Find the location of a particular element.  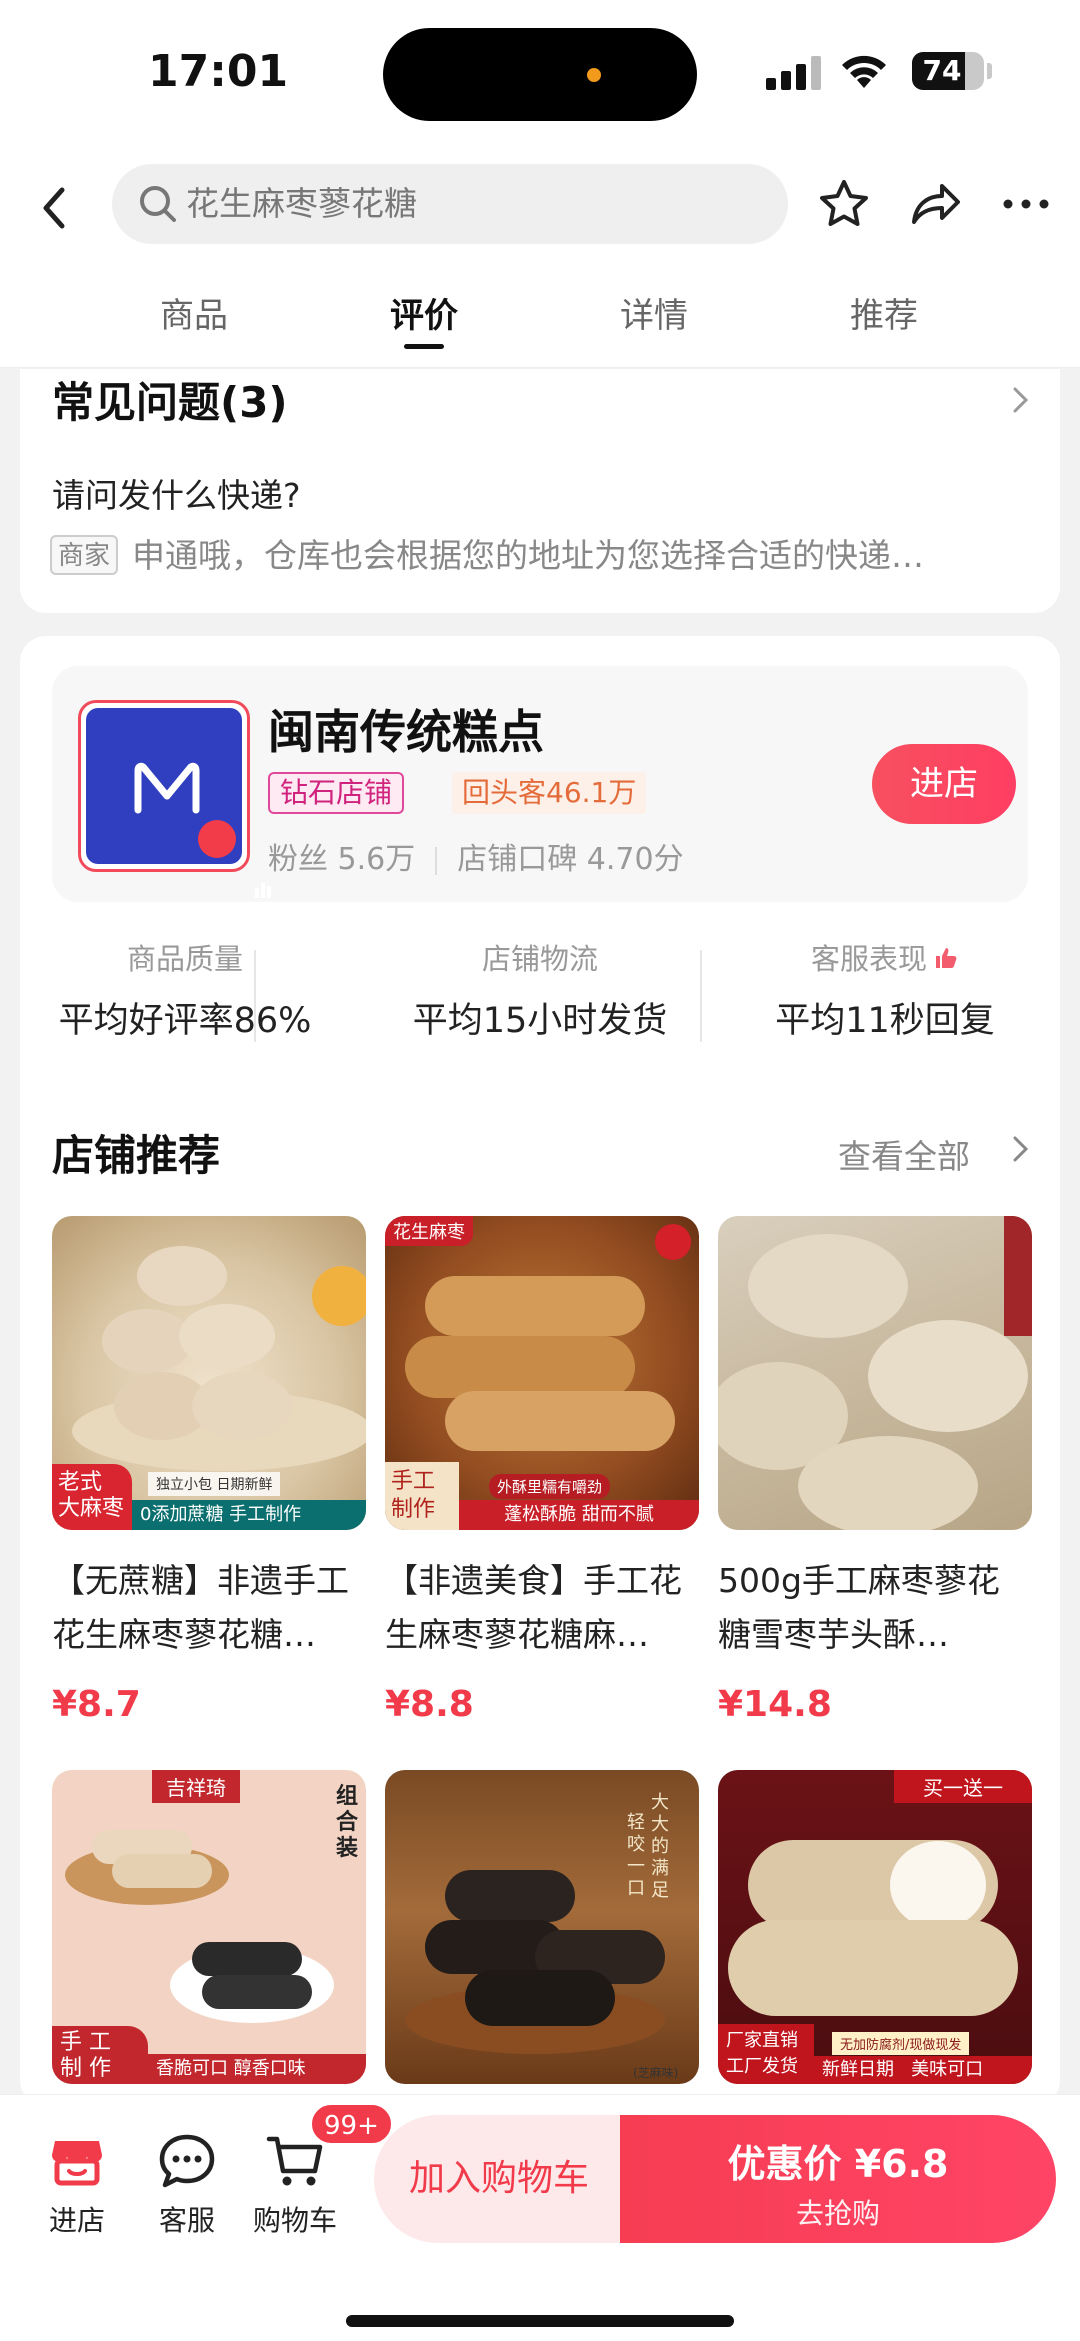

store-recommend-title: 店铺推荐 is located at coordinates (136, 1155).